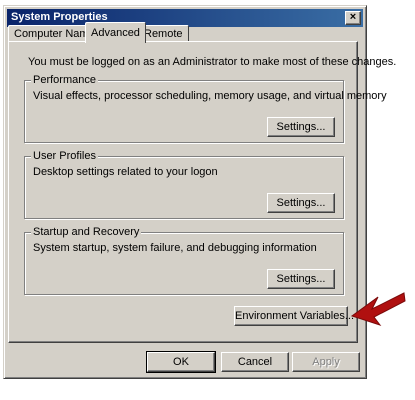 The image size is (415, 400). I want to click on cancel-button: Cancel, so click(255, 362).